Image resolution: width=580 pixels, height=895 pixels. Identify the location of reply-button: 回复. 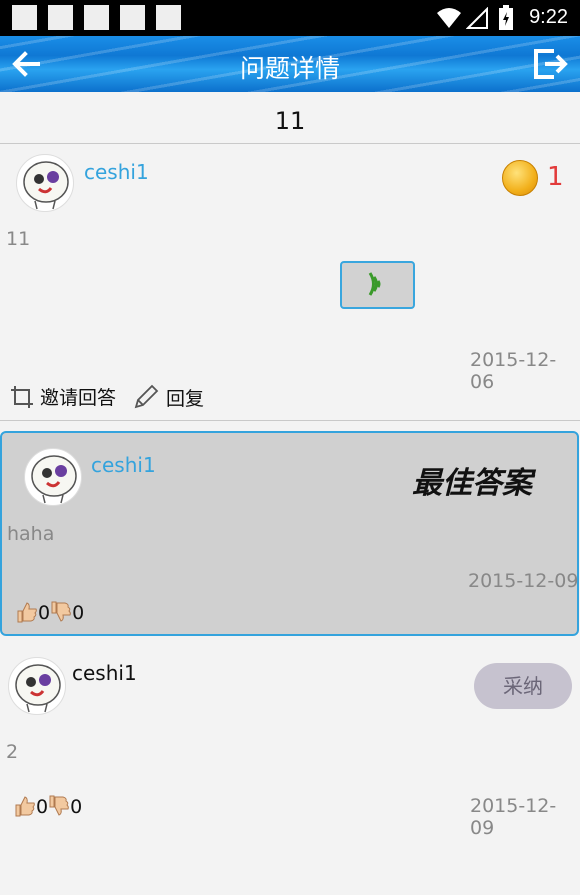
(168, 397).